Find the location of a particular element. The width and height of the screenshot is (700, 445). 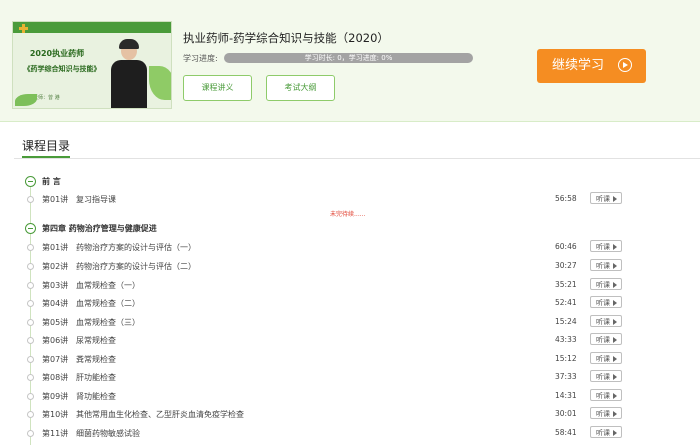

lecture-row: 第01讲 复习指导课 56:58 听课 is located at coordinates (350, 200).